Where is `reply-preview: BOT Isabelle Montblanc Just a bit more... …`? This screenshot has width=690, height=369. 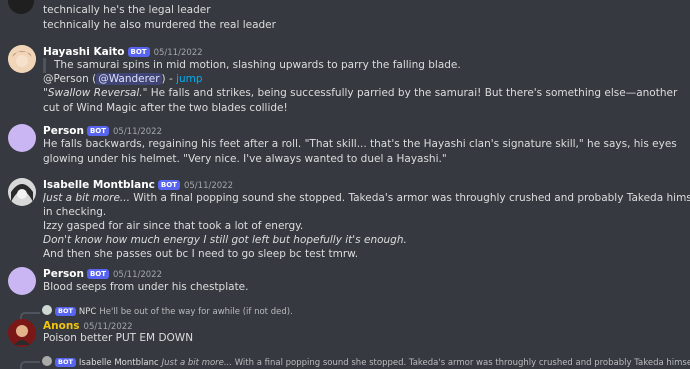 reply-preview: BOT Isabelle Montblanc Just a bit more... … is located at coordinates (366, 362).